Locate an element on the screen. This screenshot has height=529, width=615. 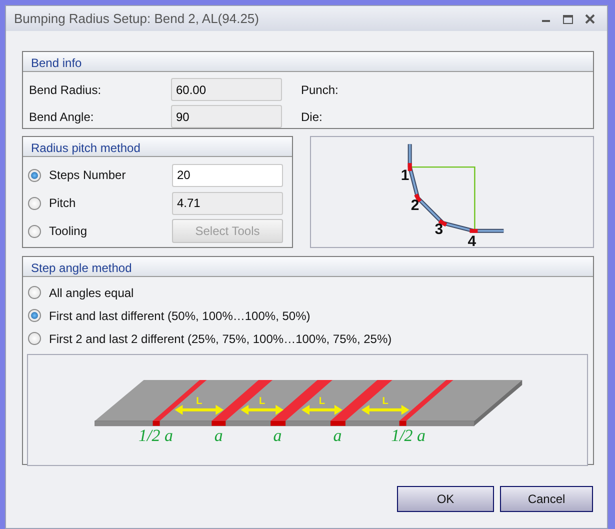
radio-label: First and last different (50%, 100%…100%, 50%) is located at coordinates (179, 316).